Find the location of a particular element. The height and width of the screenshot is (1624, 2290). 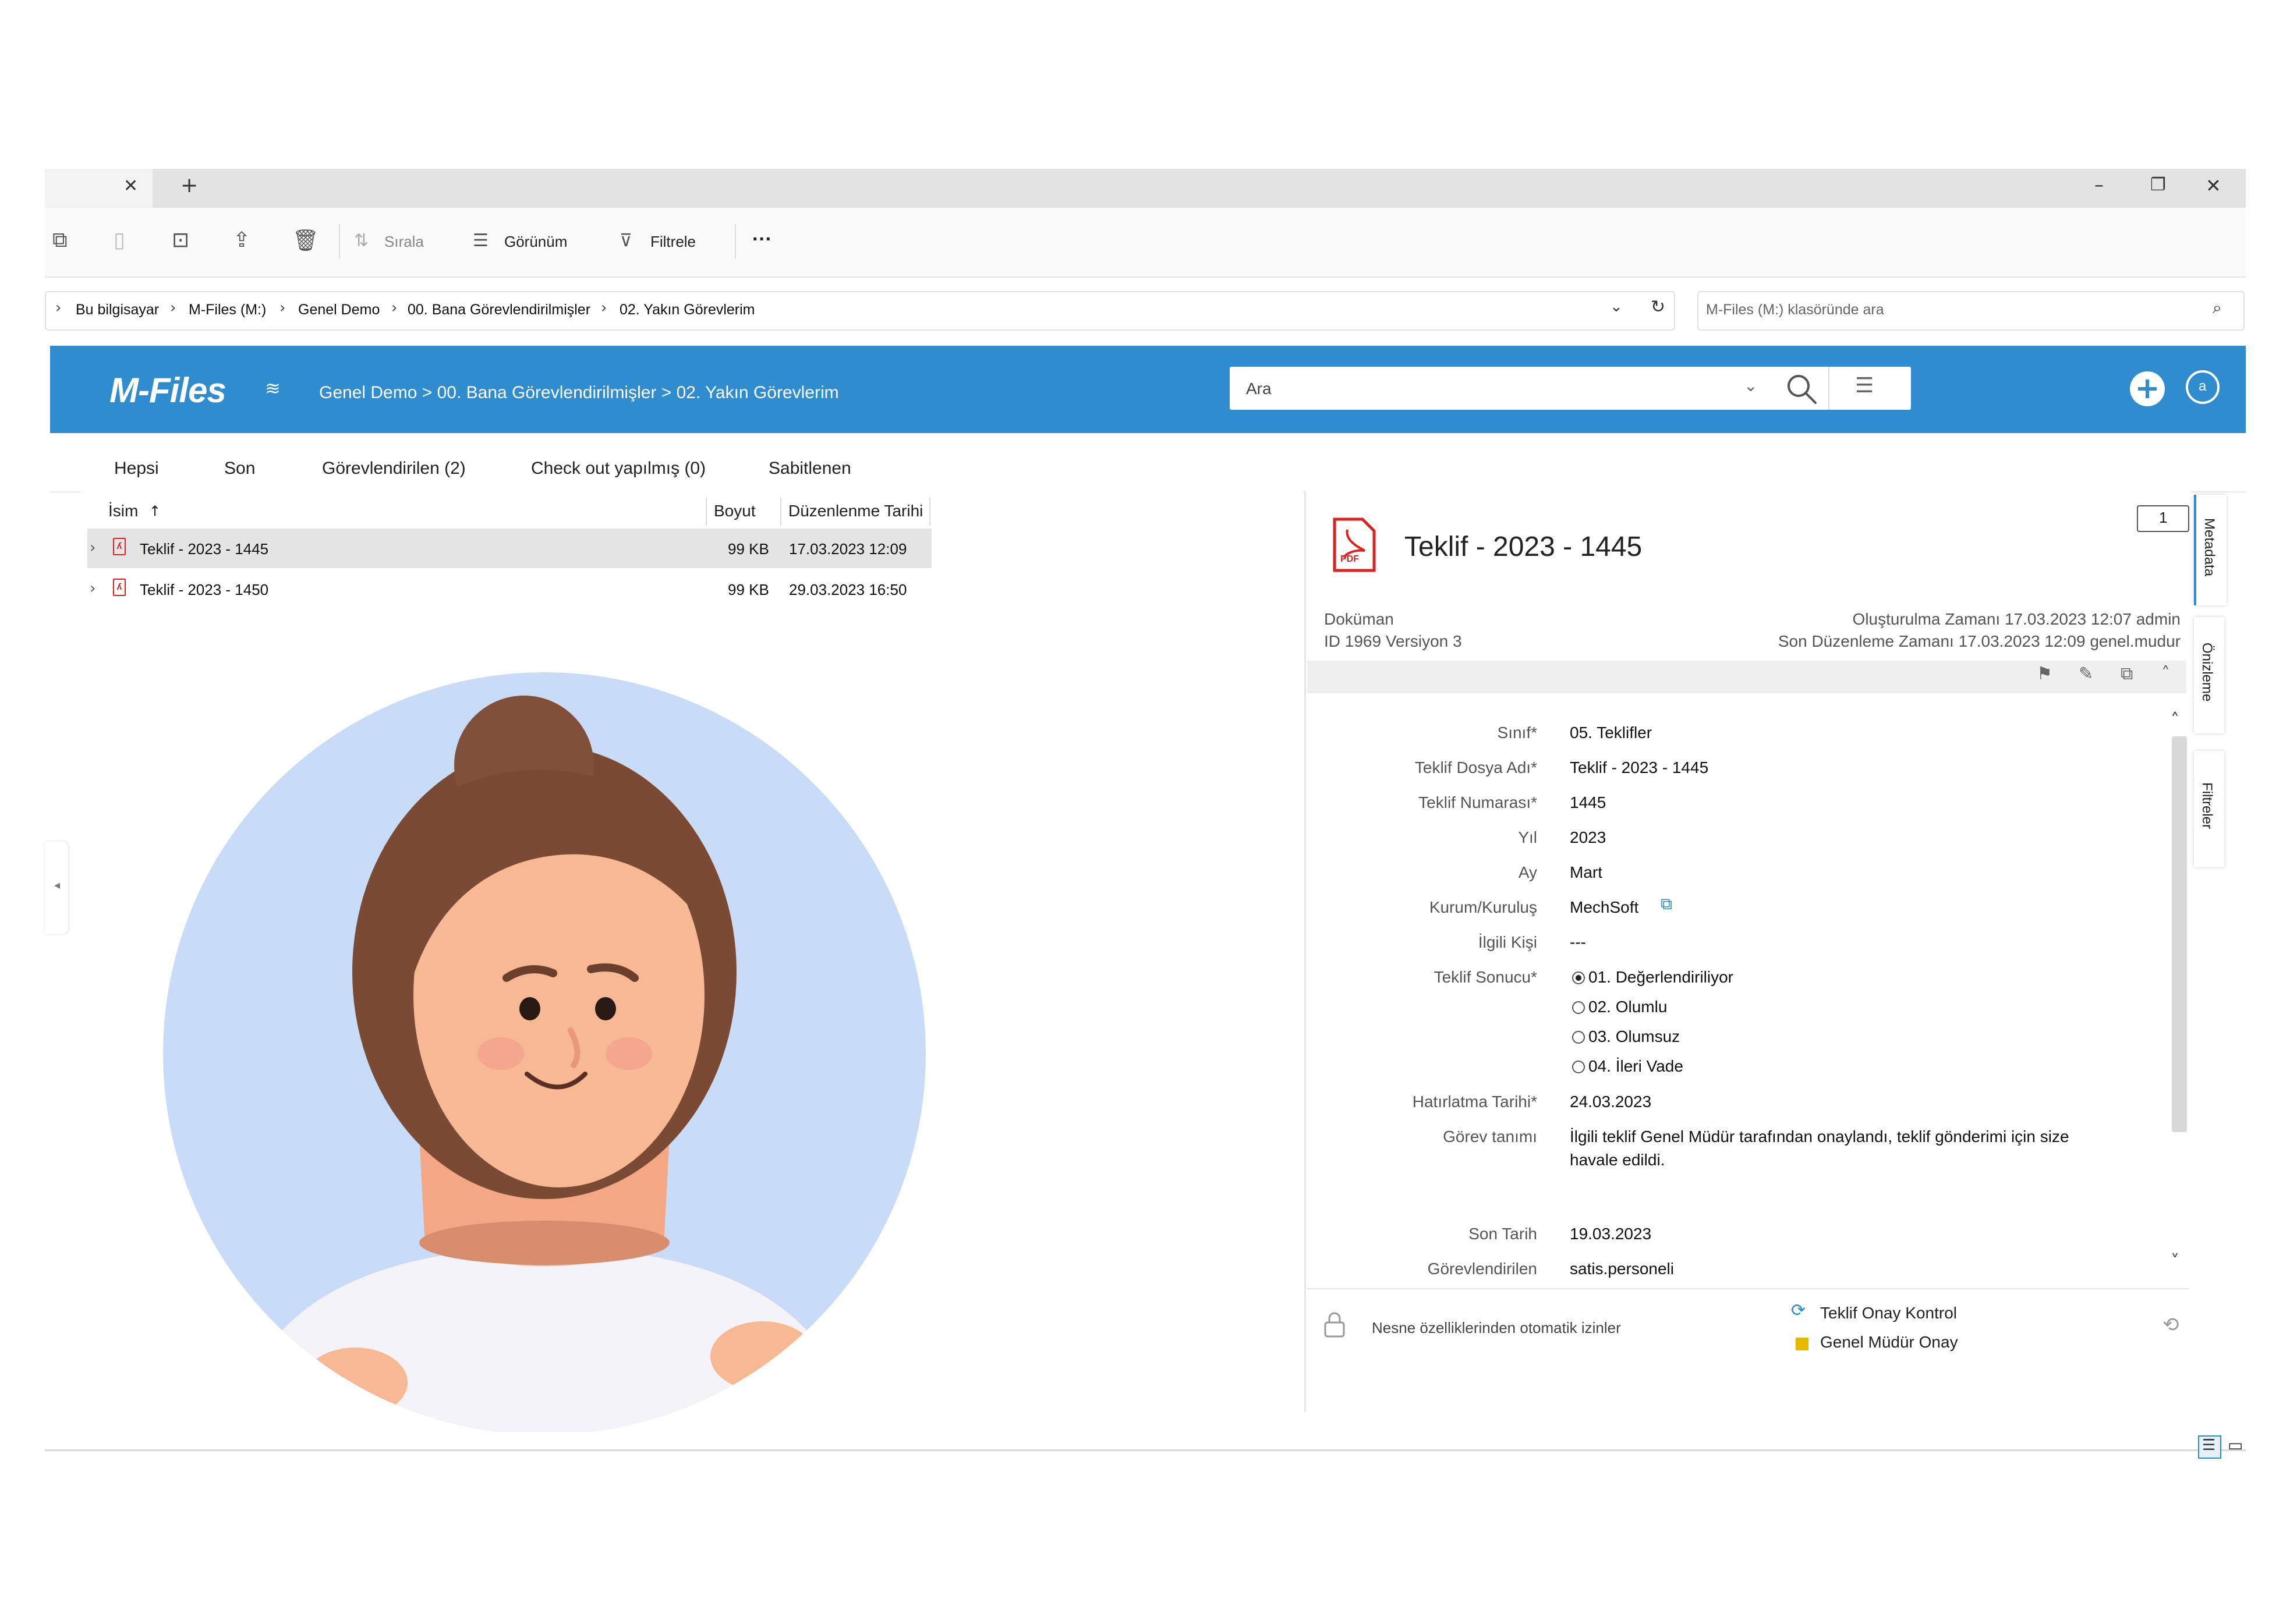

result-option: 03. Olumsuz is located at coordinates (1626, 1036).